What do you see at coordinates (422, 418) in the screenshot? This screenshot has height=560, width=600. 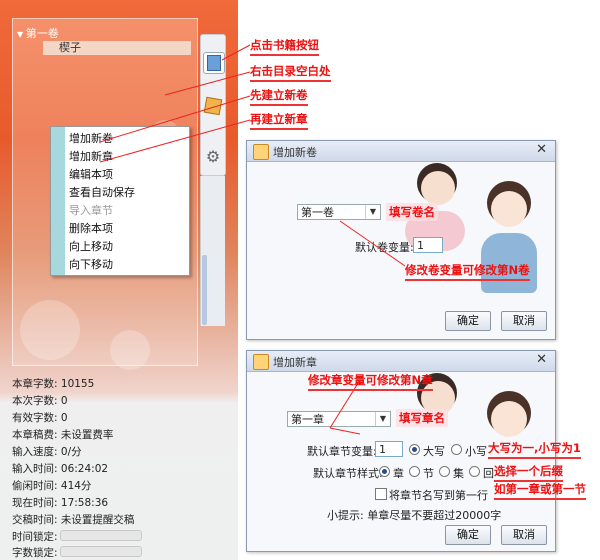 I see `annotation-fill-chapter: 填写章名` at bounding box center [422, 418].